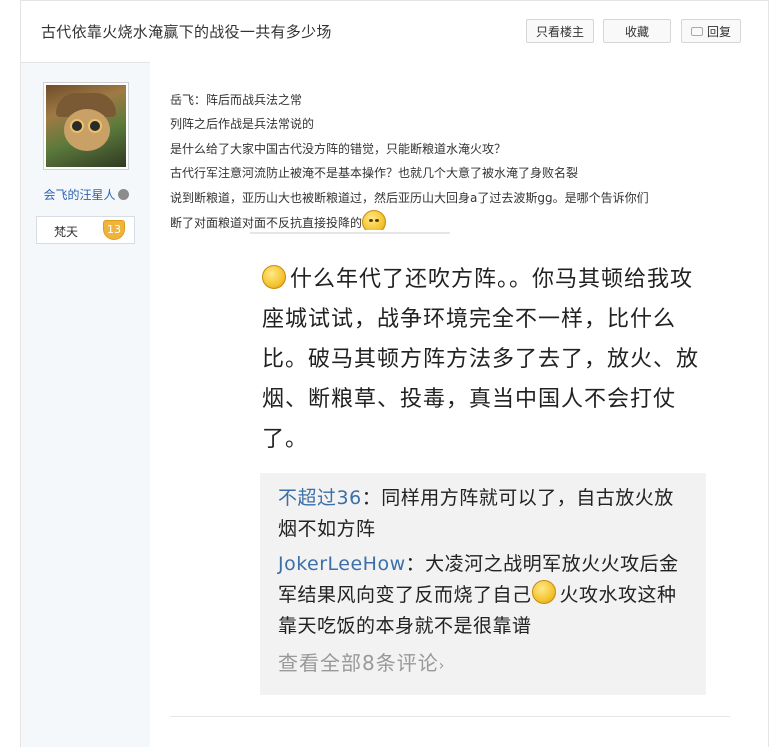 This screenshot has width=769, height=747. What do you see at coordinates (374, 173) in the screenshot?
I see `post-line: 古代行军注意河流防止被淹不是基本操作？也就几个大意了被水淹了身败名裂` at bounding box center [374, 173].